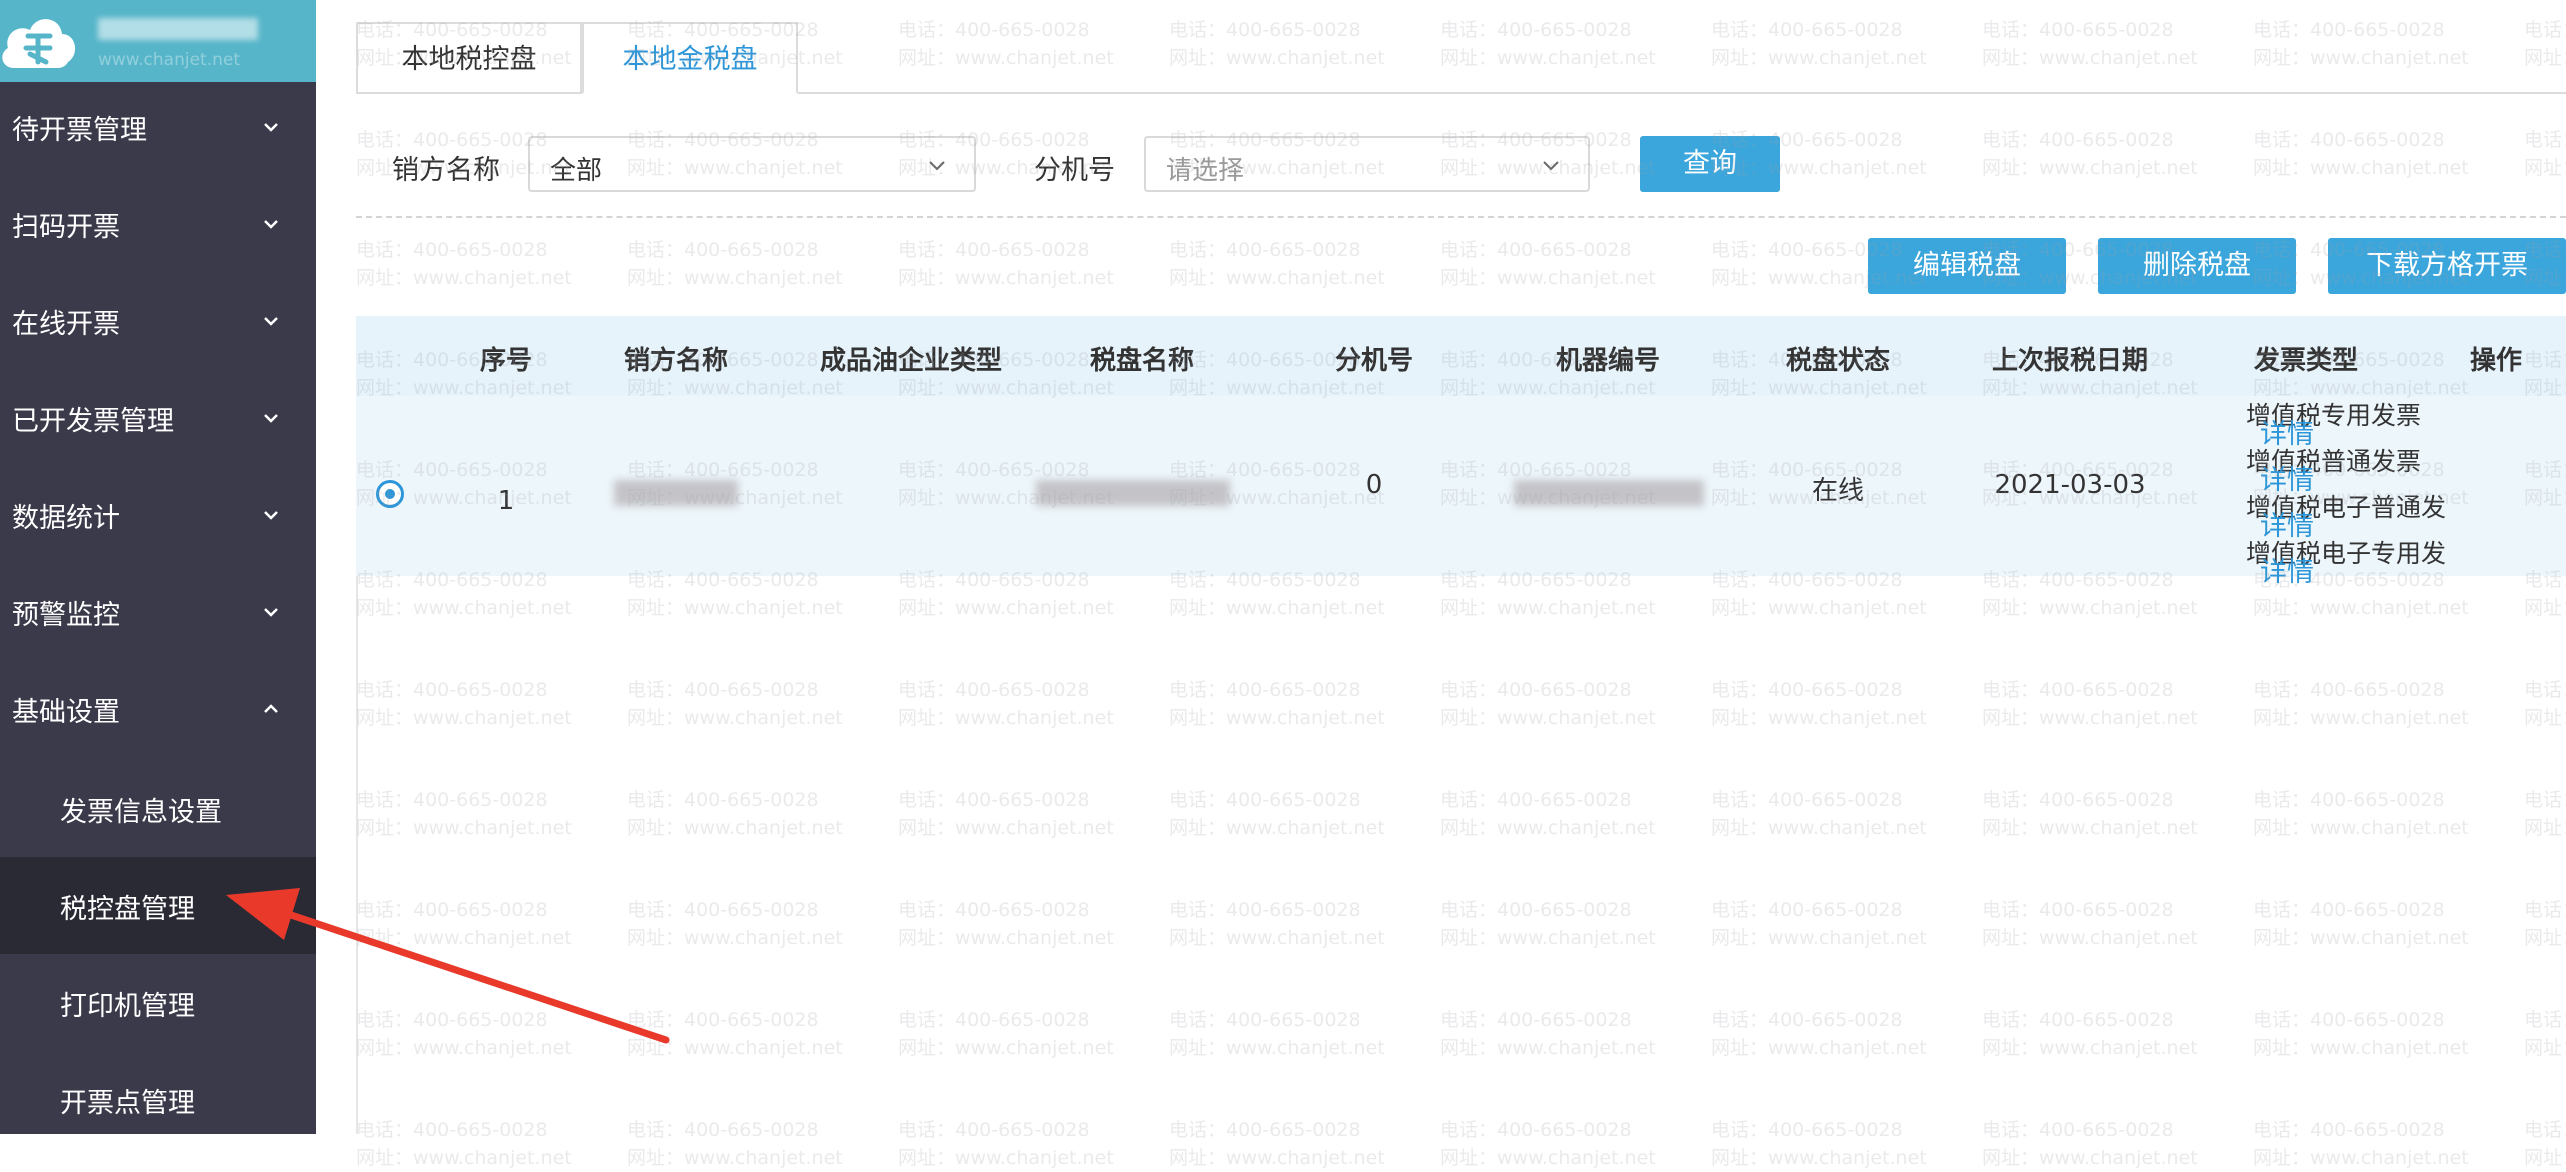 The image size is (2566, 1172). I want to click on col-oil-company-type: 成品油企业类型, so click(911, 361).